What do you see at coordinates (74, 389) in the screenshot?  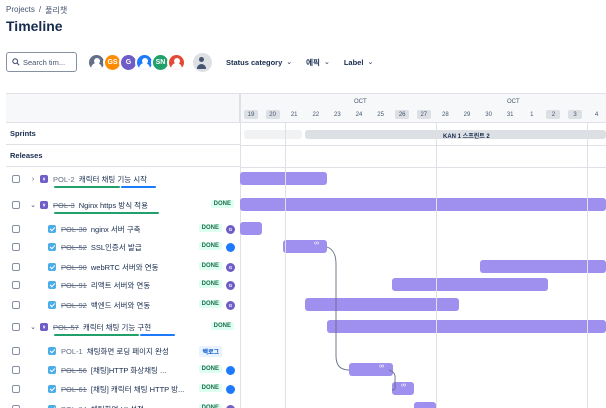 I see `issue-key: POL-61` at bounding box center [74, 389].